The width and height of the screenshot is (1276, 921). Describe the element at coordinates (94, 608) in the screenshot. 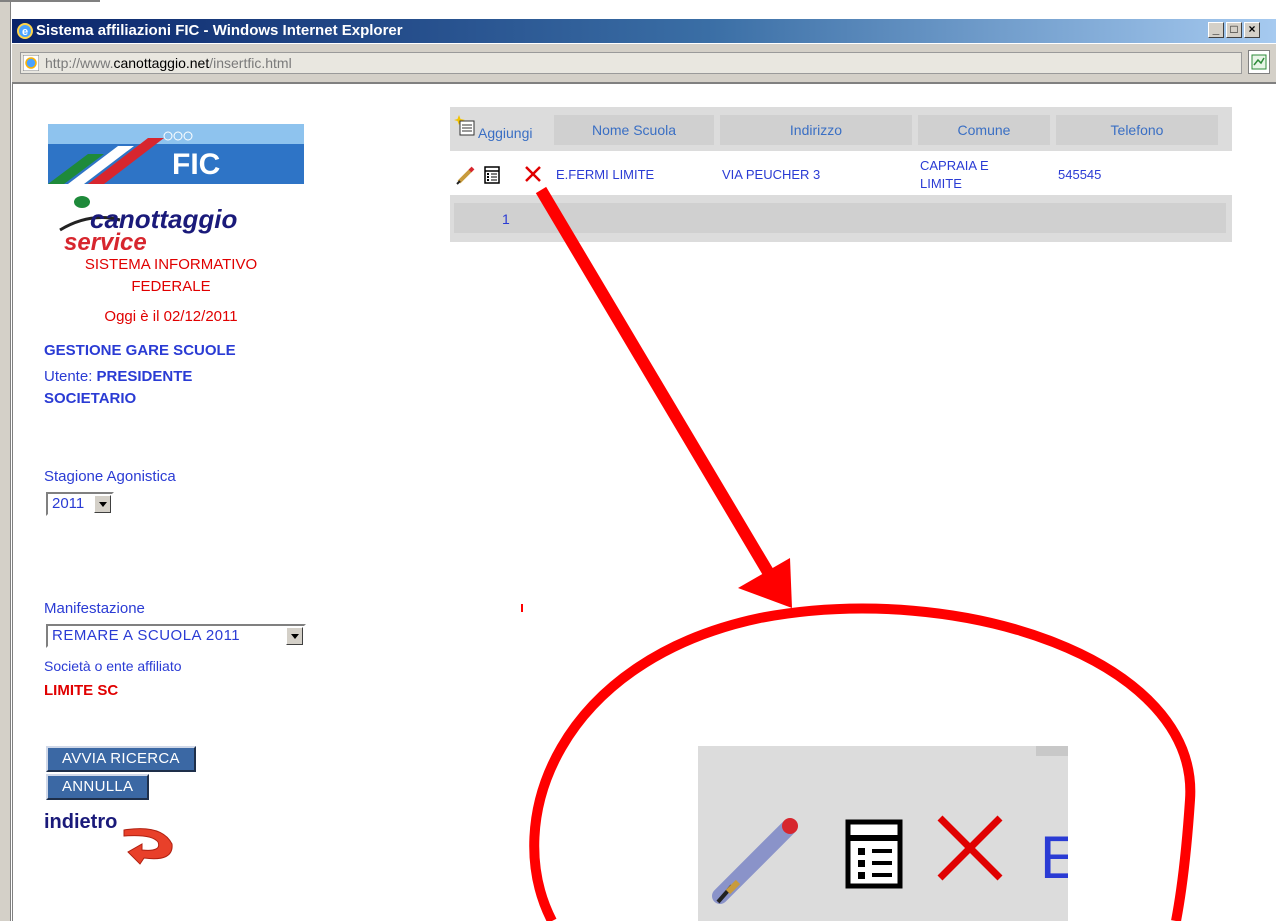

I see `event-label: Manifestazione` at that location.